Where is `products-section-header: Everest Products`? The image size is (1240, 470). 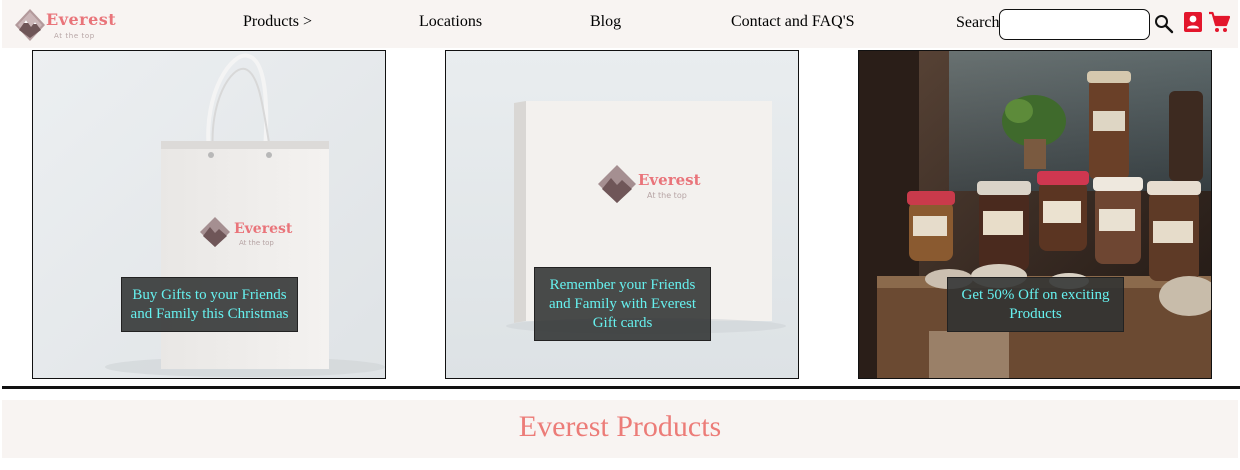
products-section-header: Everest Products is located at coordinates (620, 429).